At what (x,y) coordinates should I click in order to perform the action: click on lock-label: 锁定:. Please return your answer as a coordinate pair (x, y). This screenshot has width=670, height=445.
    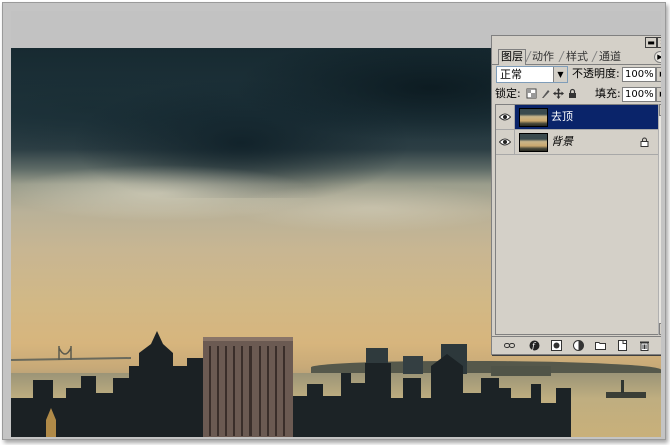
    Looking at the image, I should click on (508, 93).